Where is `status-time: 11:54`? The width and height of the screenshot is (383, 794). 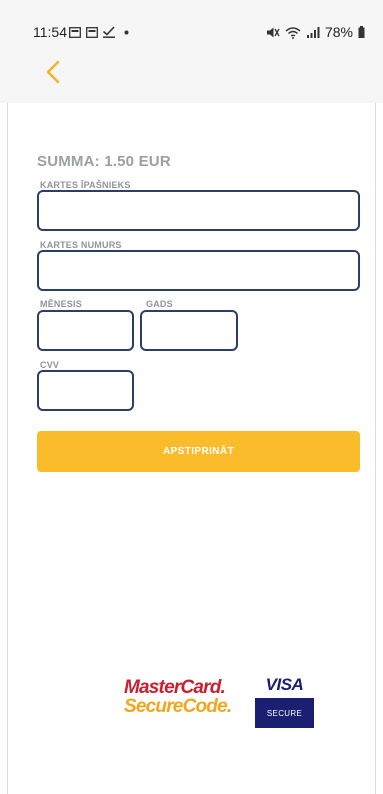
status-time: 11:54 is located at coordinates (50, 32).